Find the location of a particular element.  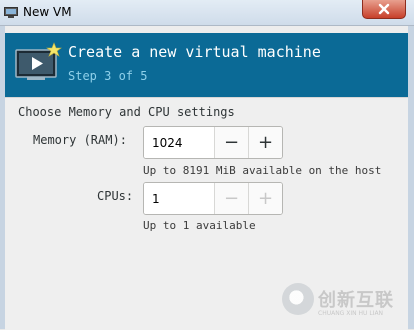

memory-value-input: 1024 is located at coordinates (179, 142).